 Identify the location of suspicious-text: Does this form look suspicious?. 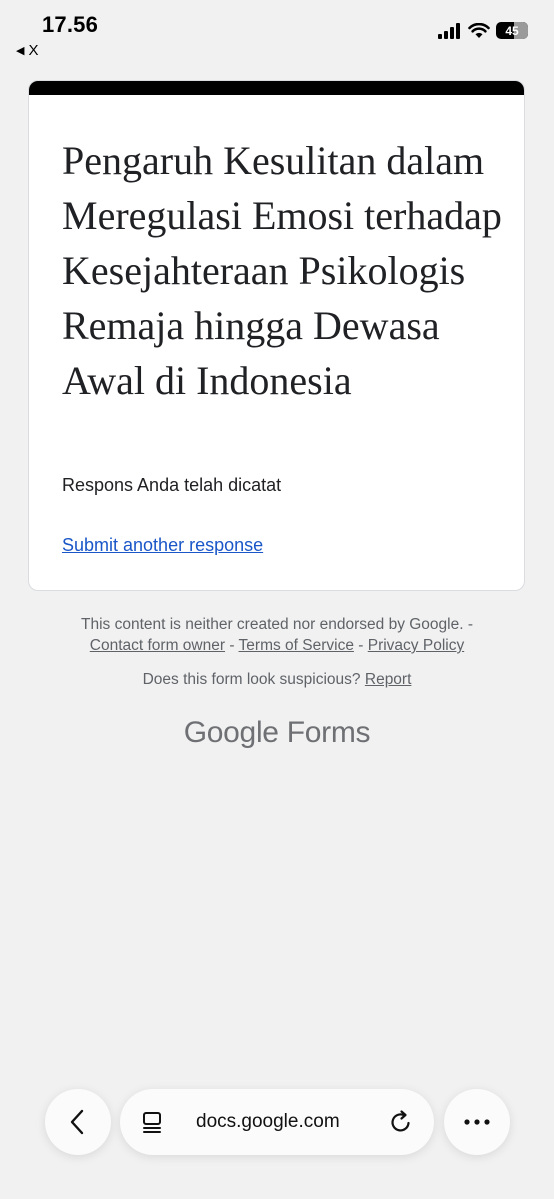
(251, 679).